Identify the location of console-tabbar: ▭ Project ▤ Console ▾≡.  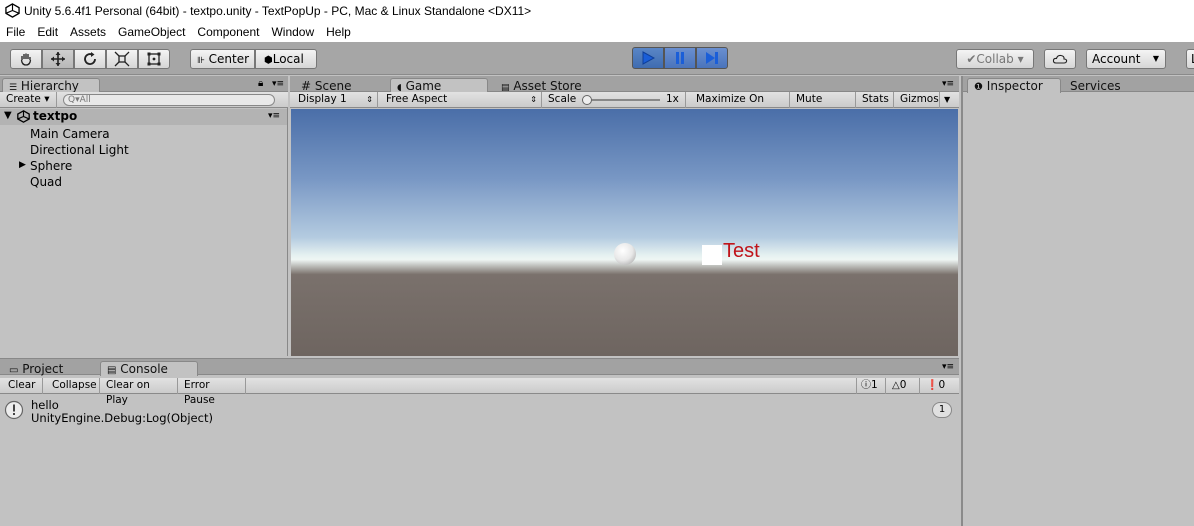
(479, 367).